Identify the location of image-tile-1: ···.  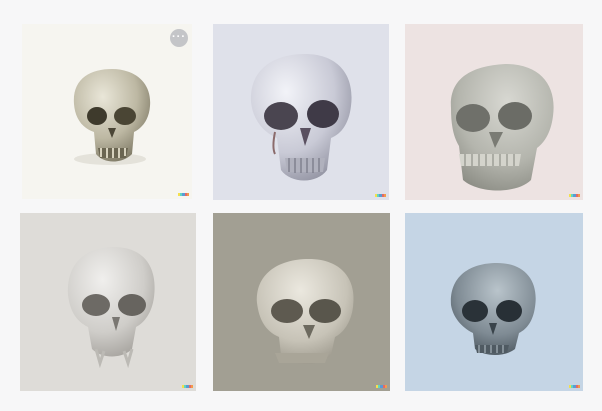
(107, 111).